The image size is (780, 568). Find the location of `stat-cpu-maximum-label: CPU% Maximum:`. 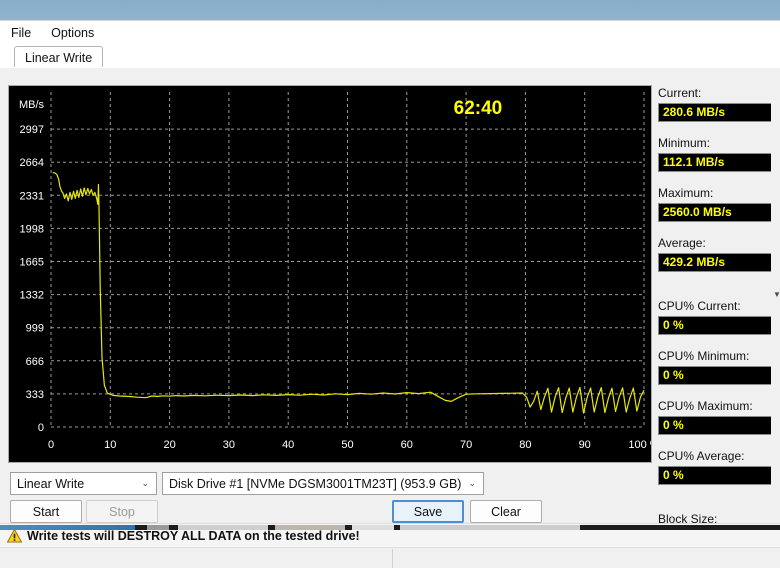

stat-cpu-maximum-label: CPU% Maximum: is located at coordinates (705, 406).